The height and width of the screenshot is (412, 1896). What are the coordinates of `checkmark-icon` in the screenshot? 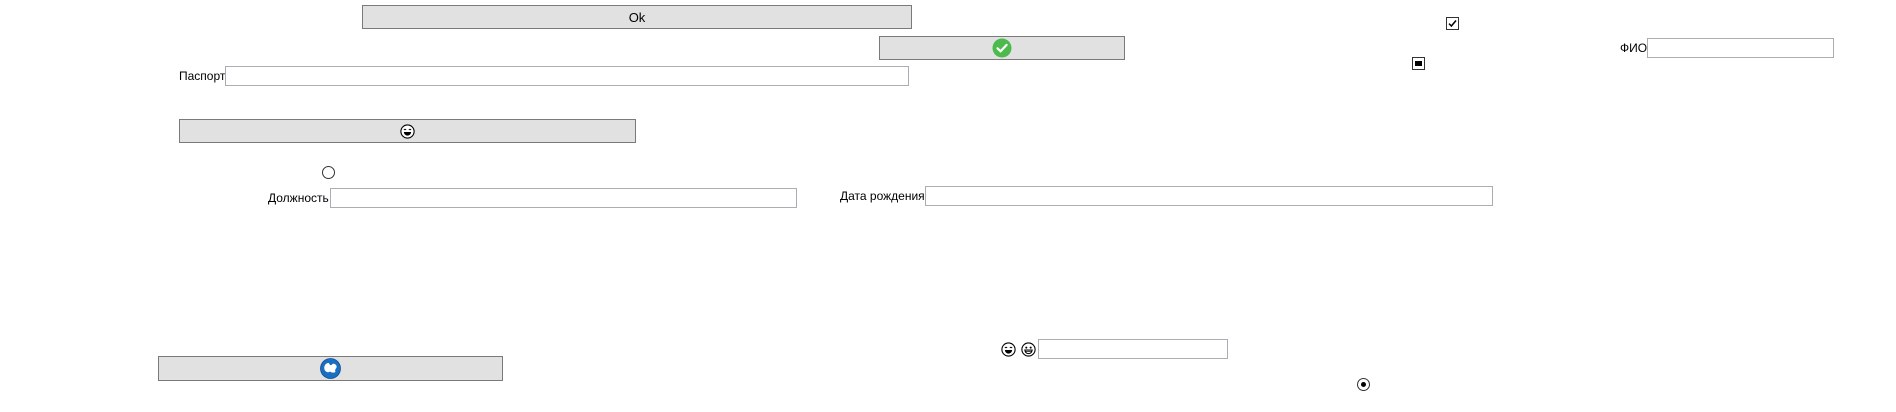 It's located at (1452, 24).